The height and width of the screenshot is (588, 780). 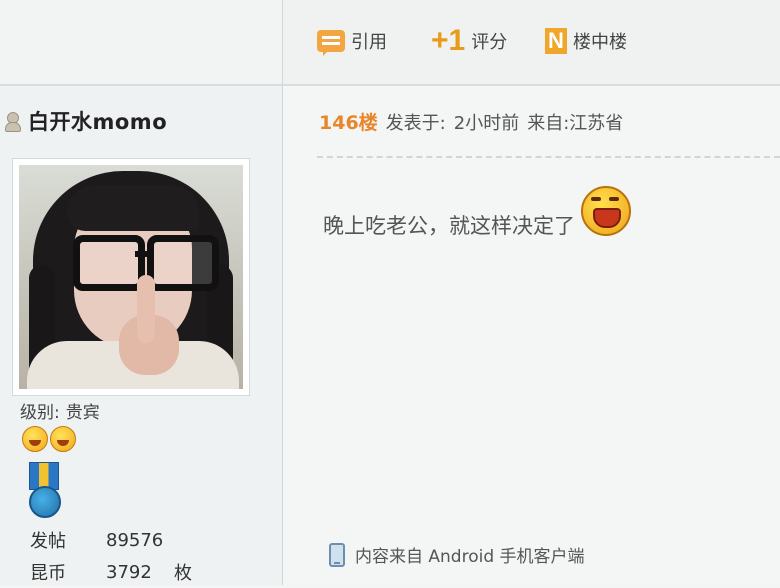 I want to click on stat-value: 3792, so click(x=129, y=572).